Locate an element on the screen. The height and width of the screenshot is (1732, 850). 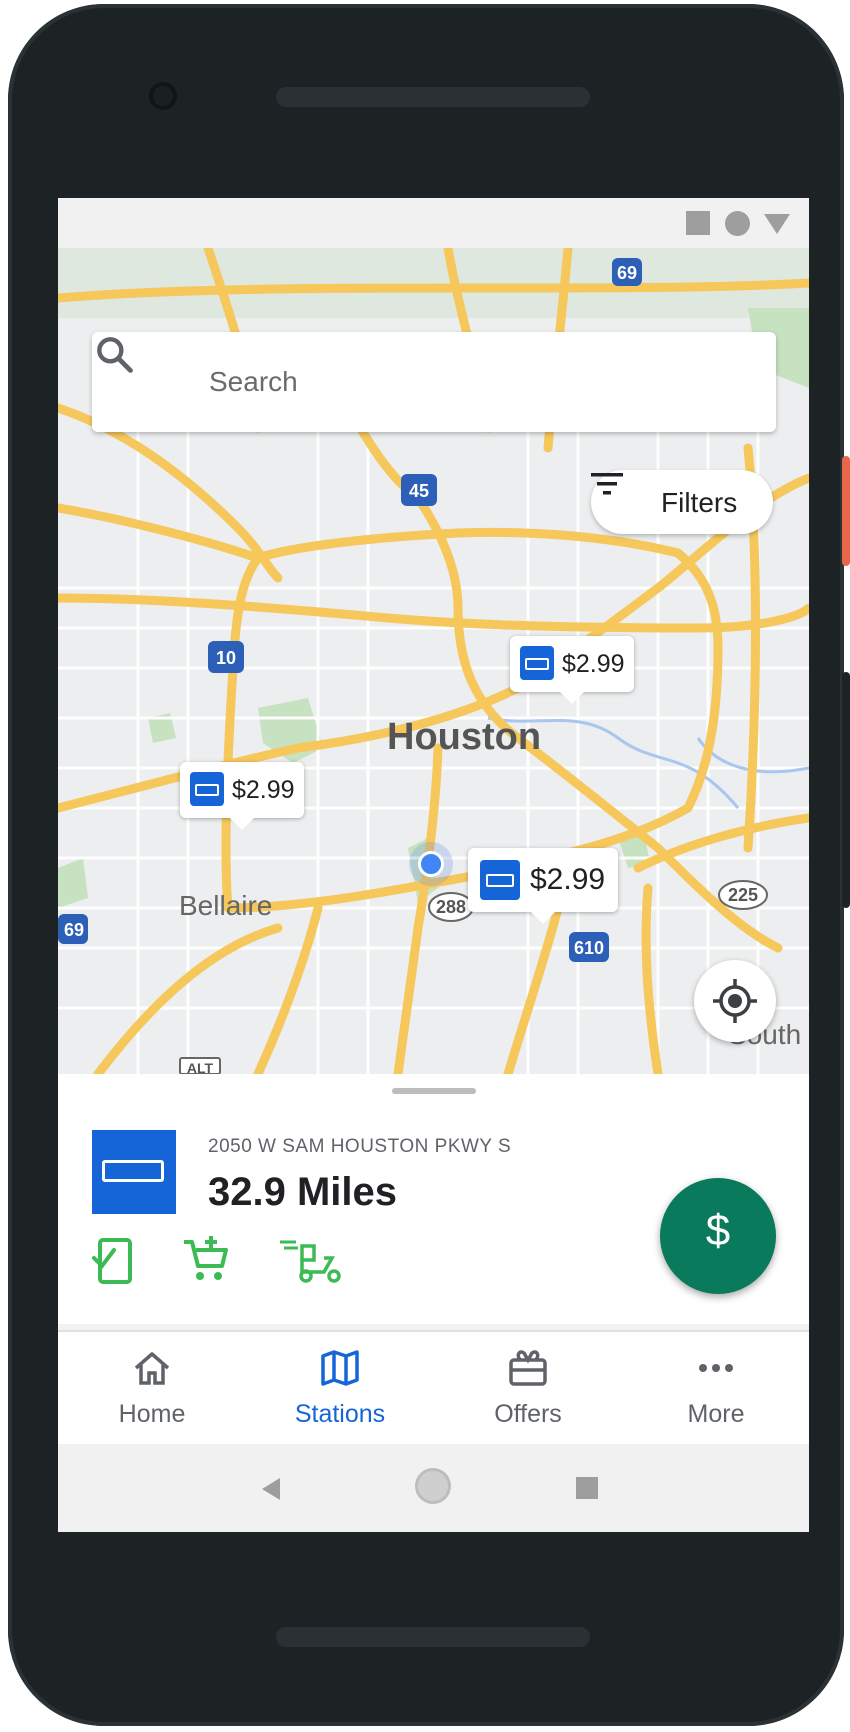
svg-text: 288 is located at coordinates (451, 907).